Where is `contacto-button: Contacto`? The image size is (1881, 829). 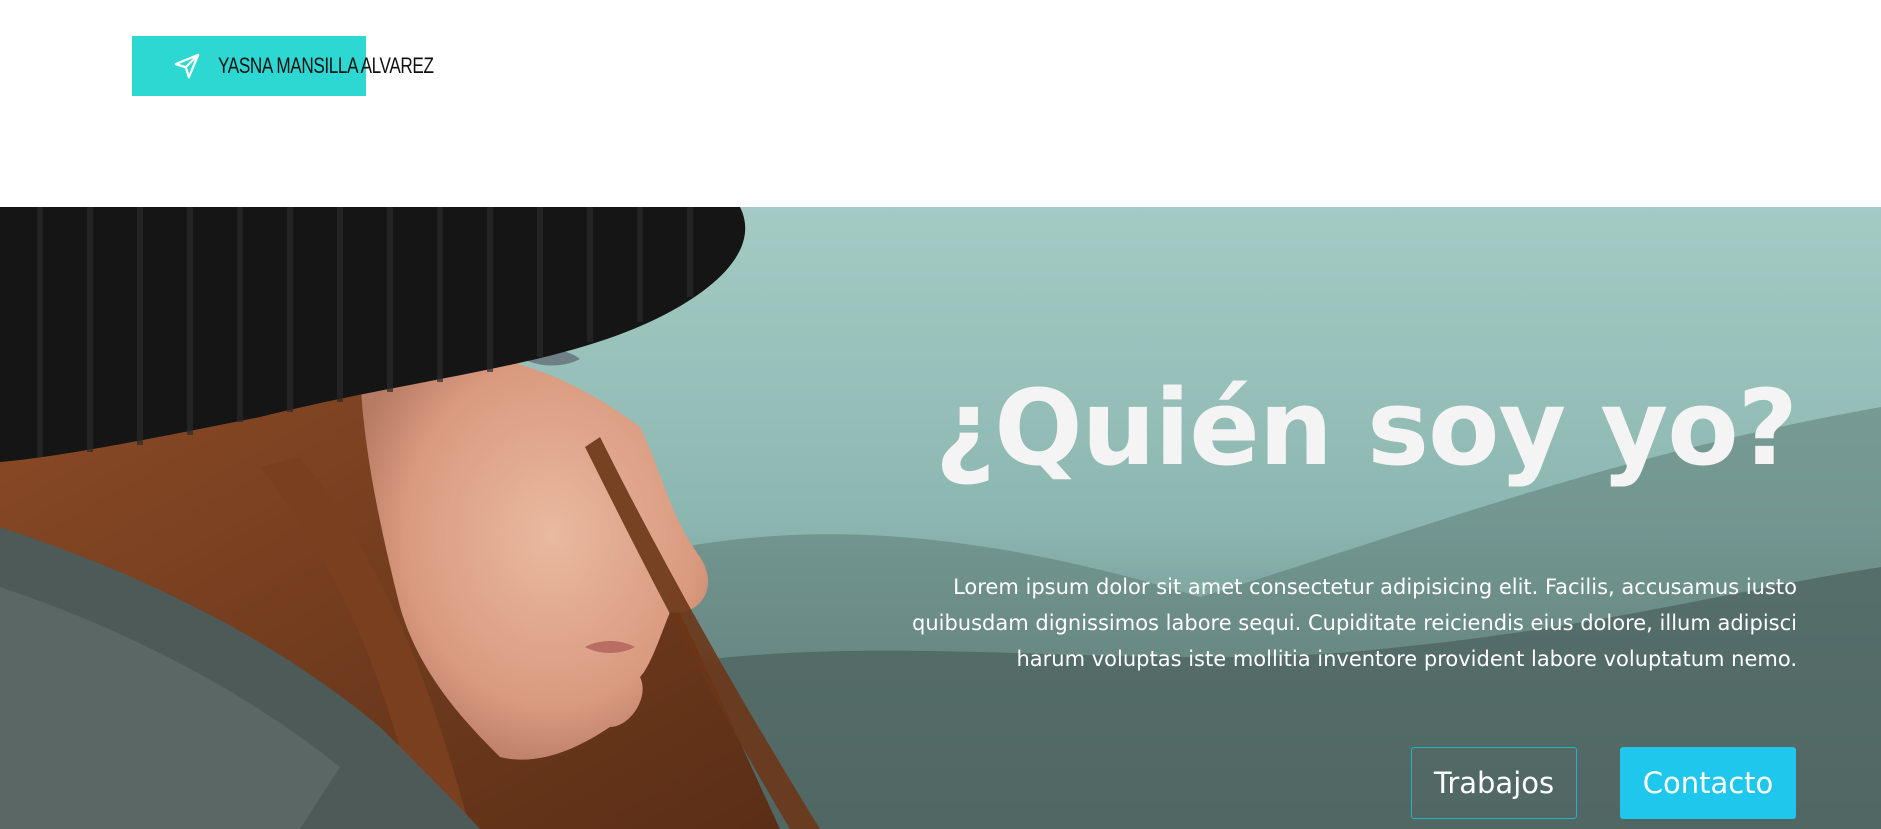
contacto-button: Contacto is located at coordinates (1708, 783).